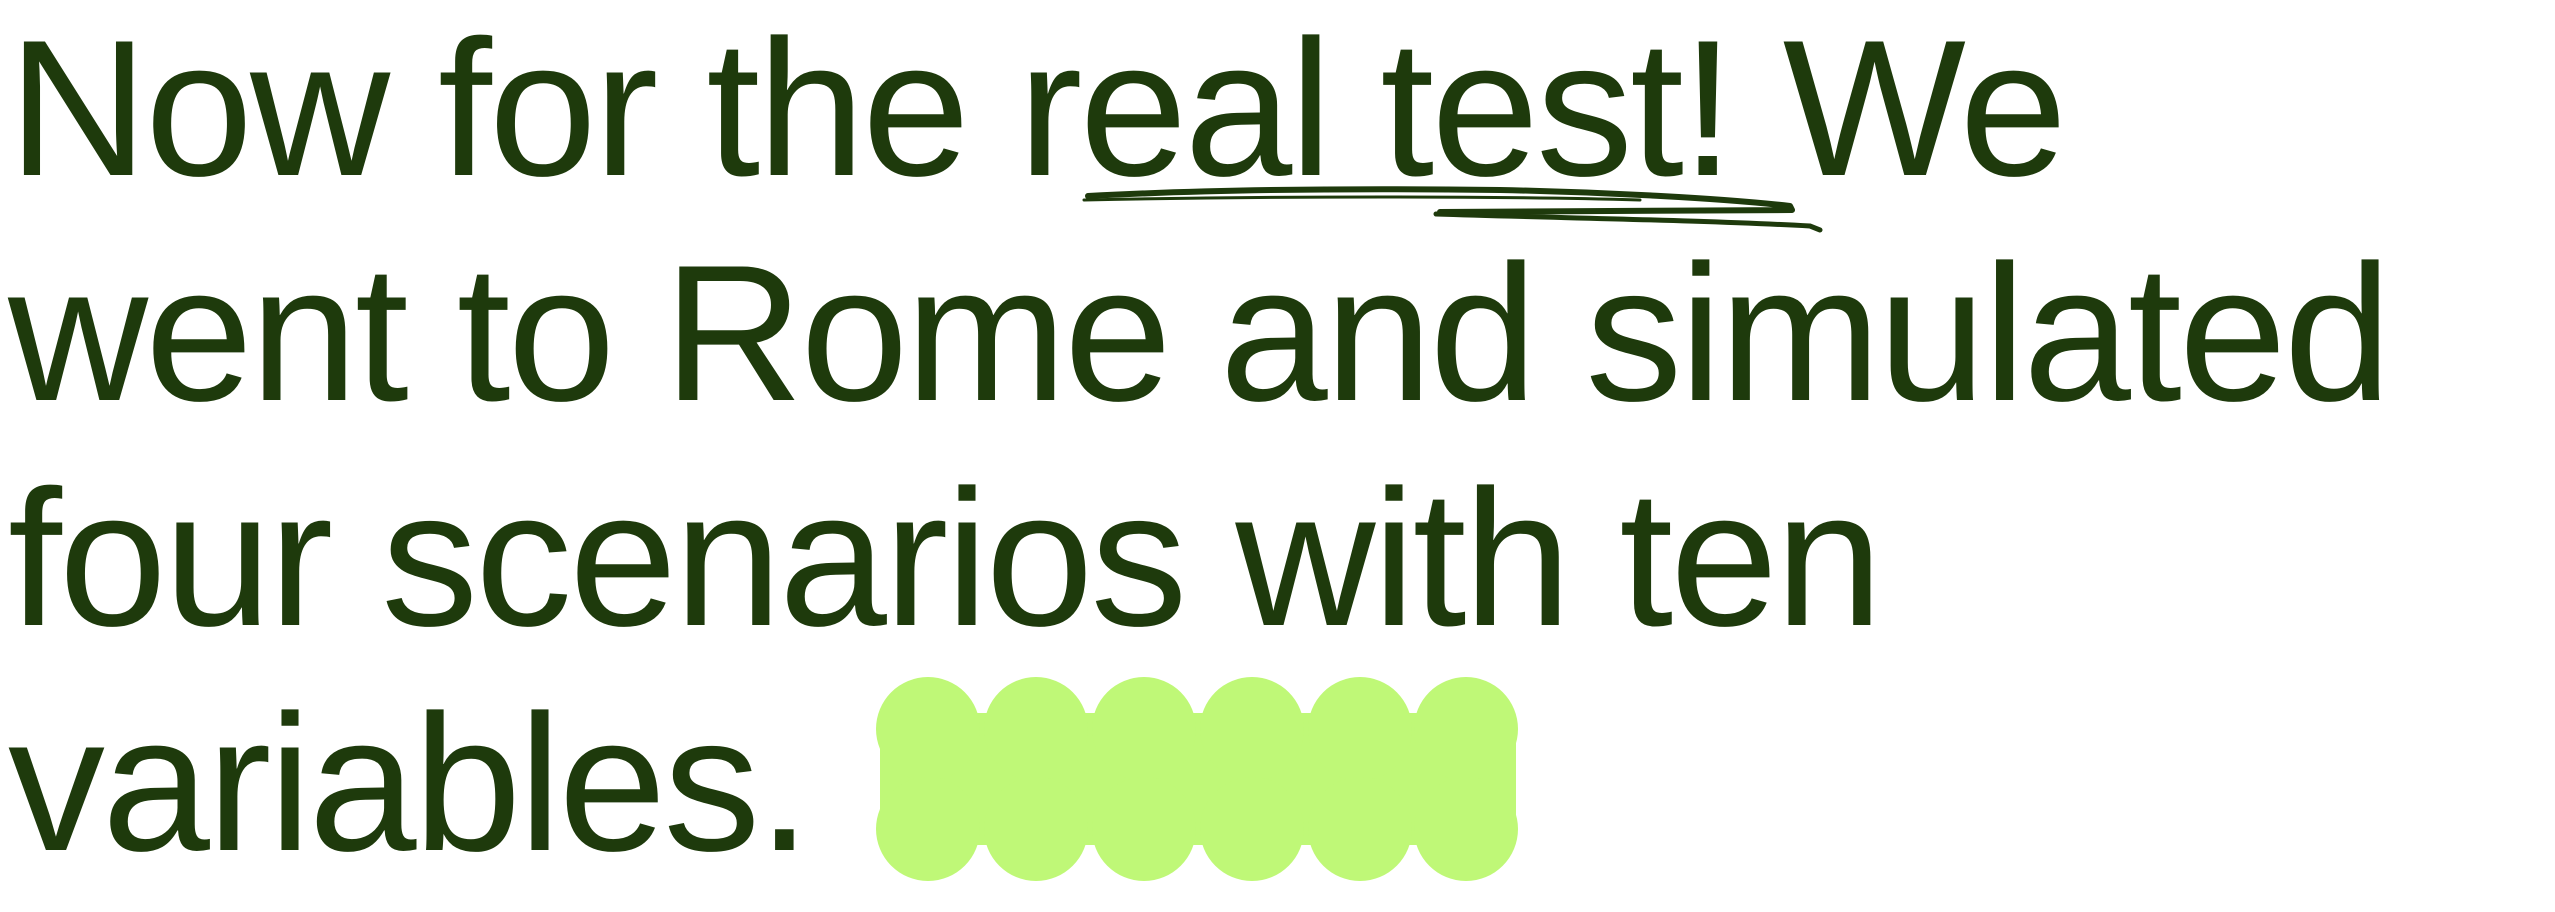  I want to click on hand-drawn-underline-scribble, so click(1452, 209).